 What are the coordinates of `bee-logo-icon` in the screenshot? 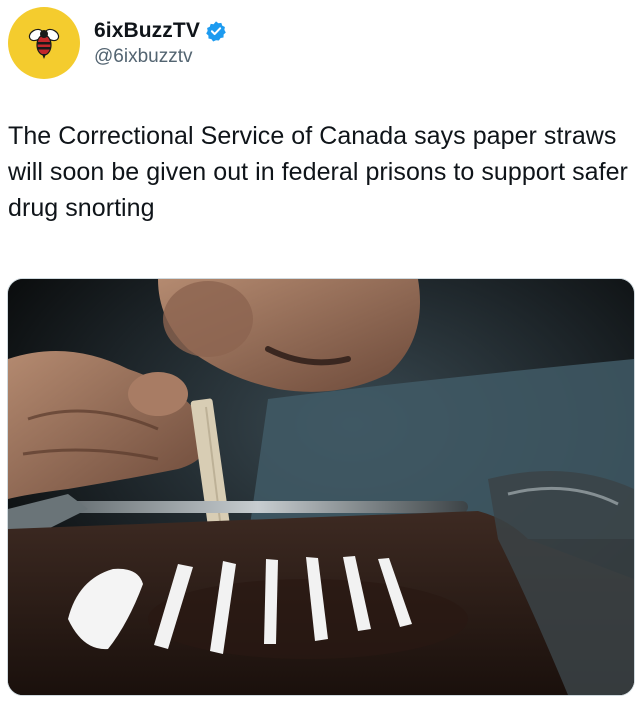 It's located at (44, 43).